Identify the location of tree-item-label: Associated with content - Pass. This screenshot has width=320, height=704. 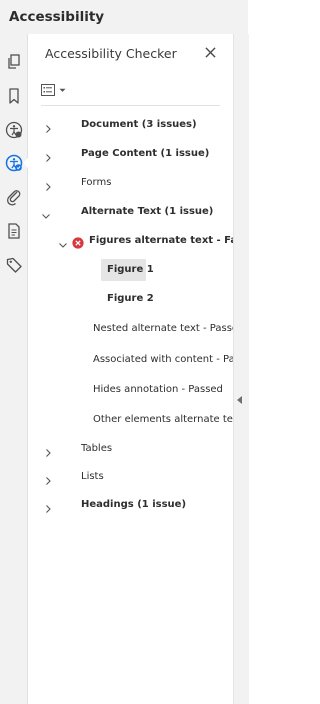
(163, 359).